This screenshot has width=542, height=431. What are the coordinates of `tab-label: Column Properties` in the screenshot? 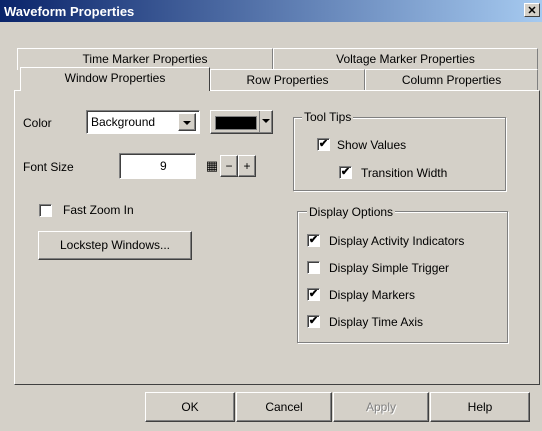 It's located at (451, 80).